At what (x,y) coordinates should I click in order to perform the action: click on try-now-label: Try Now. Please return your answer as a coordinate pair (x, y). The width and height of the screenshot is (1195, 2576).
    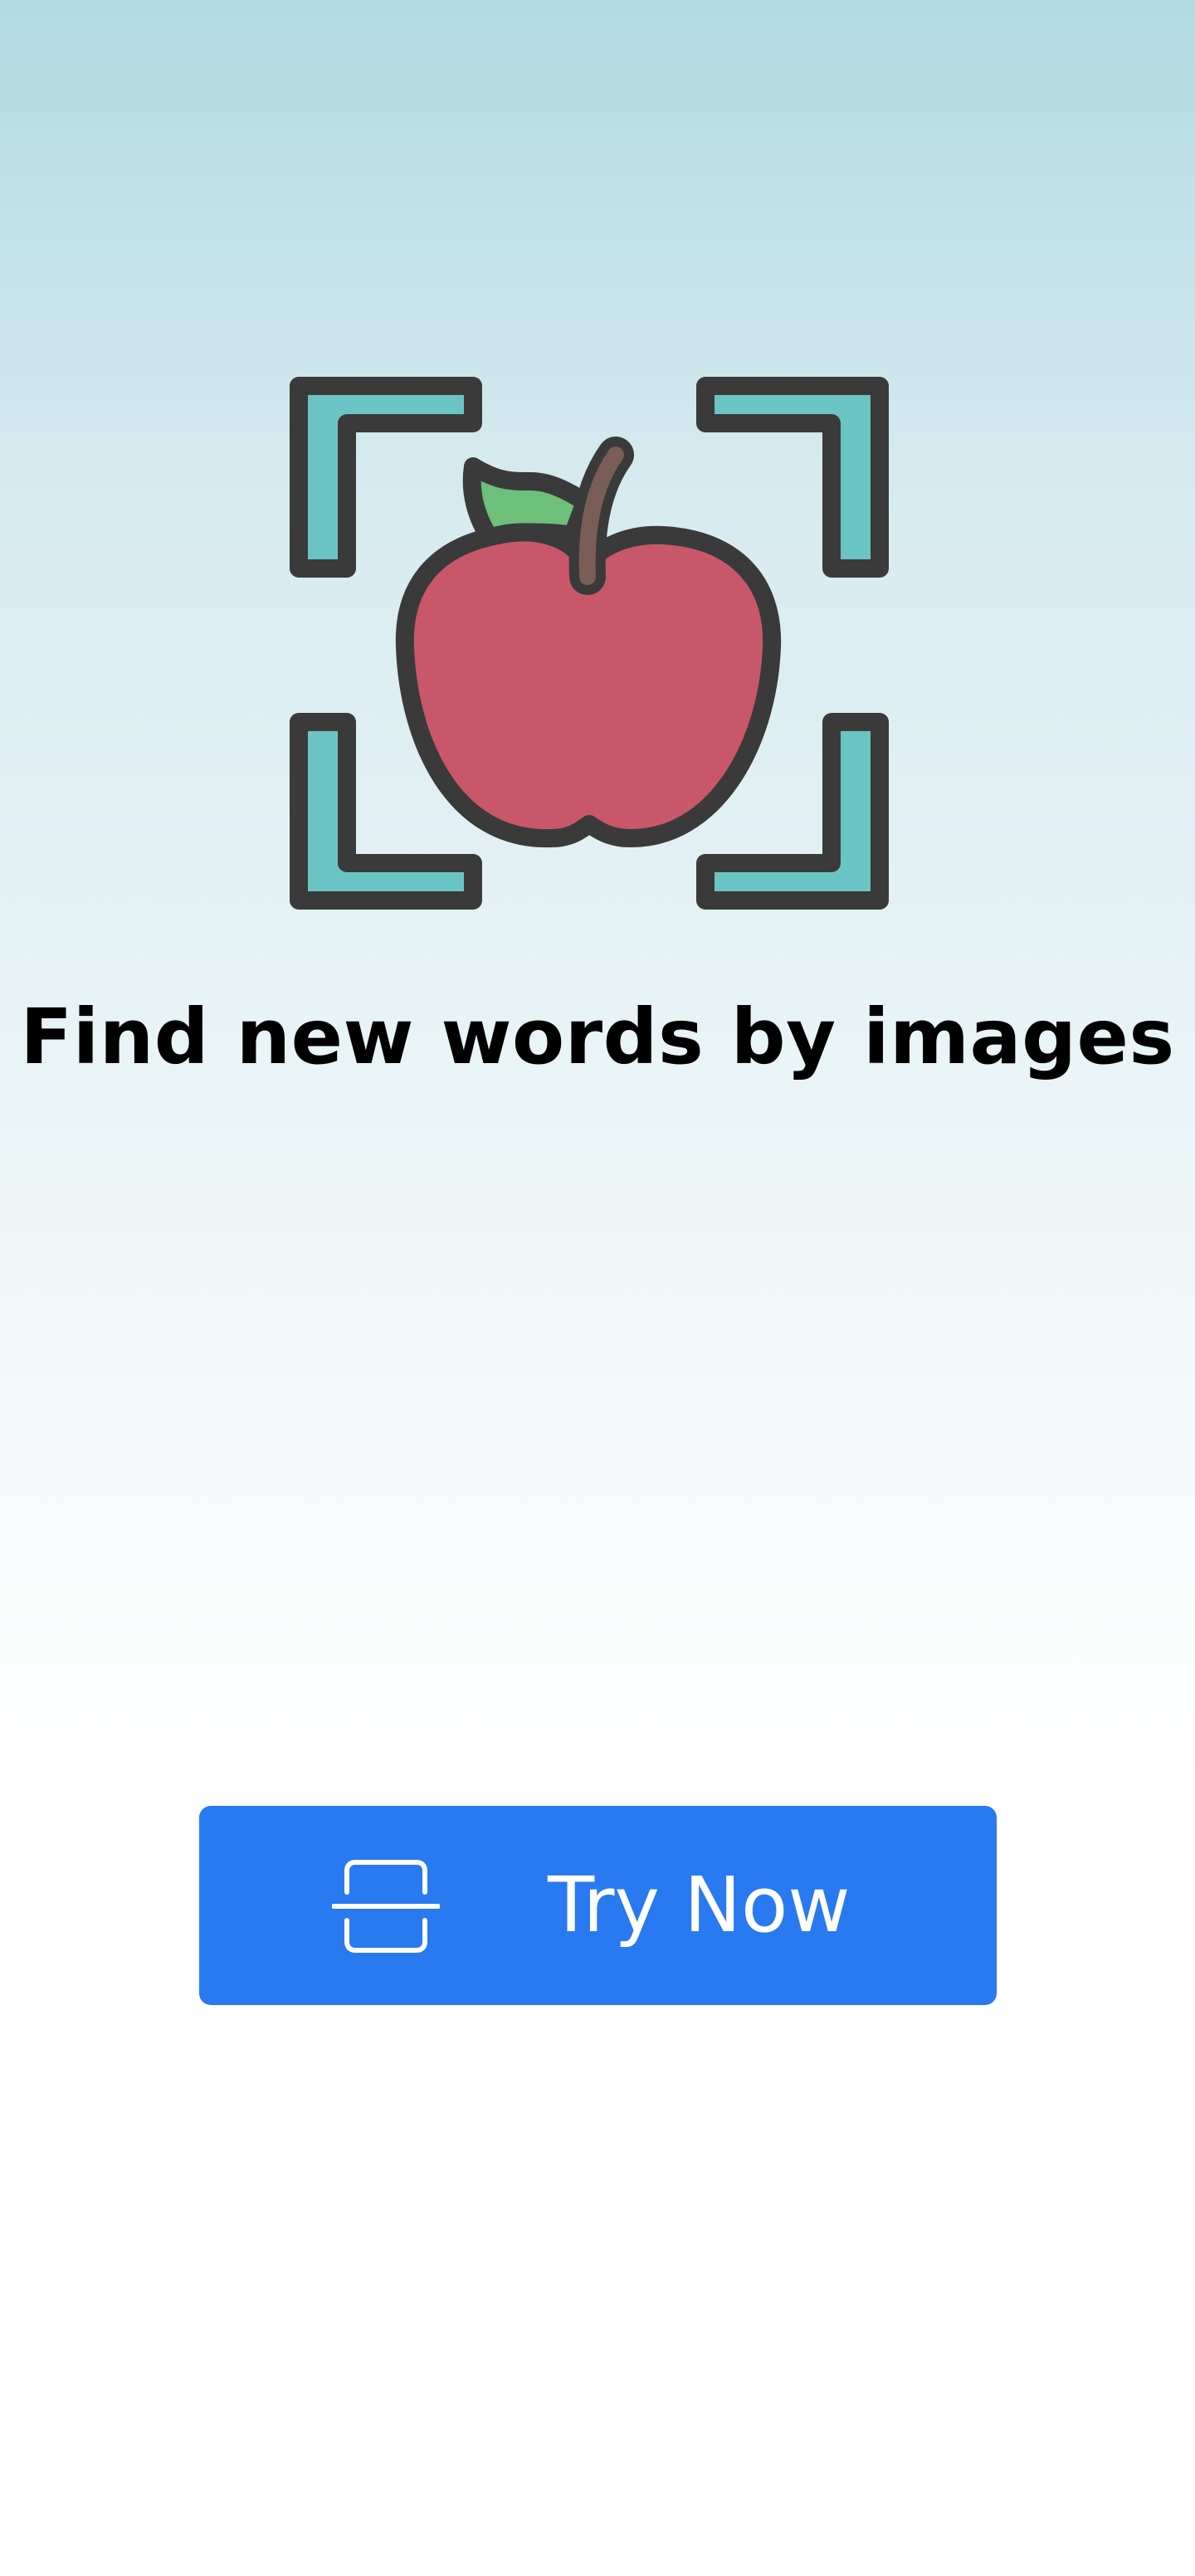
    Looking at the image, I should click on (700, 1905).